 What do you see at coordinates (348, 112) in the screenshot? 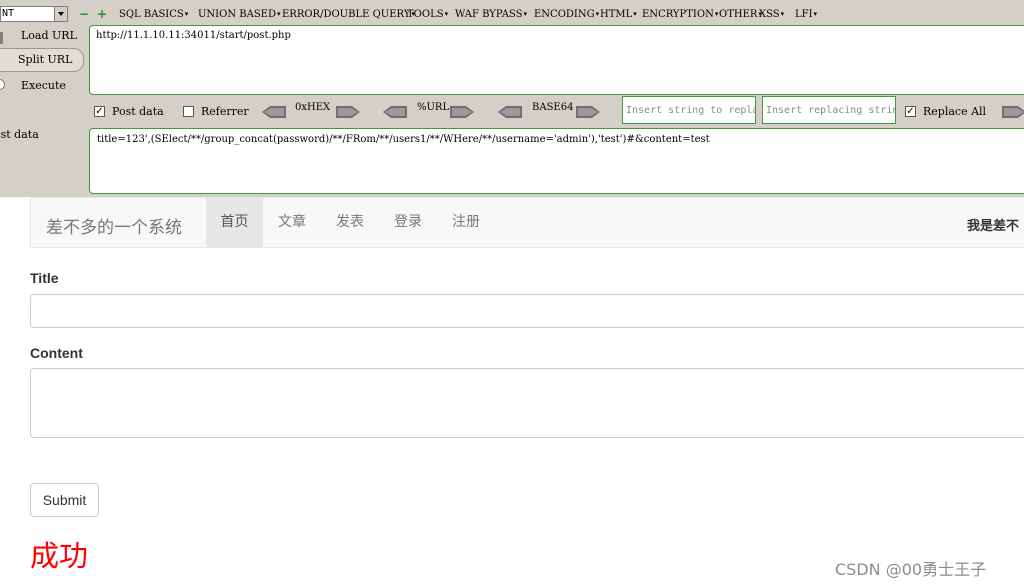
I see `hex-encode-arrow-icon` at bounding box center [348, 112].